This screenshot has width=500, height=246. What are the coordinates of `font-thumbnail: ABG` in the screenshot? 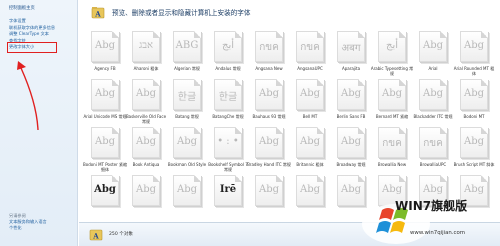 It's located at (187, 46).